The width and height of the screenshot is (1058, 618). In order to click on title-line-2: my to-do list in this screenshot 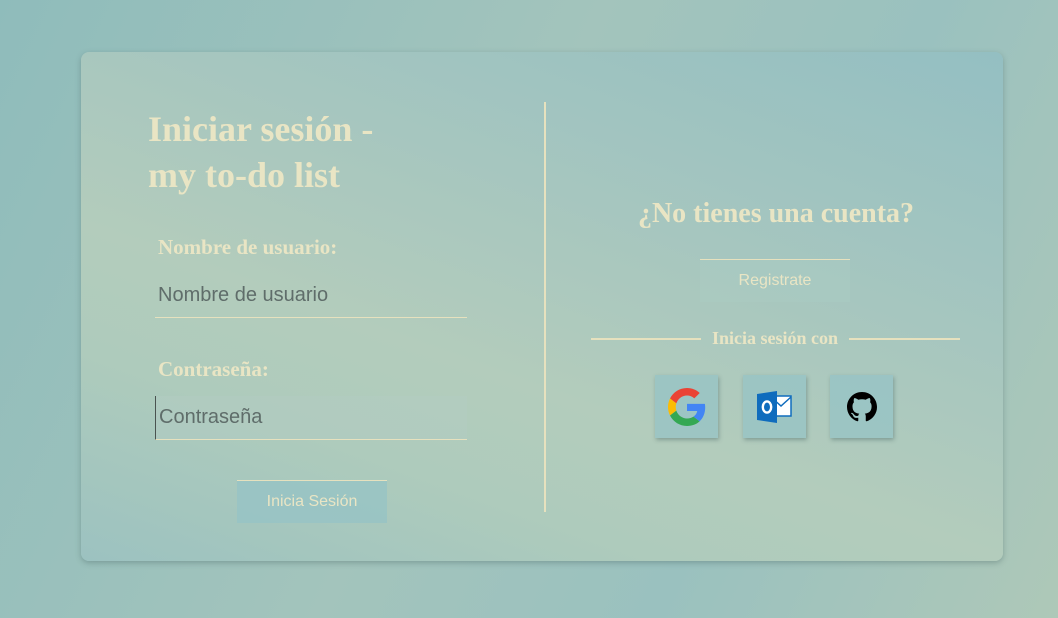, I will do `click(244, 175)`.